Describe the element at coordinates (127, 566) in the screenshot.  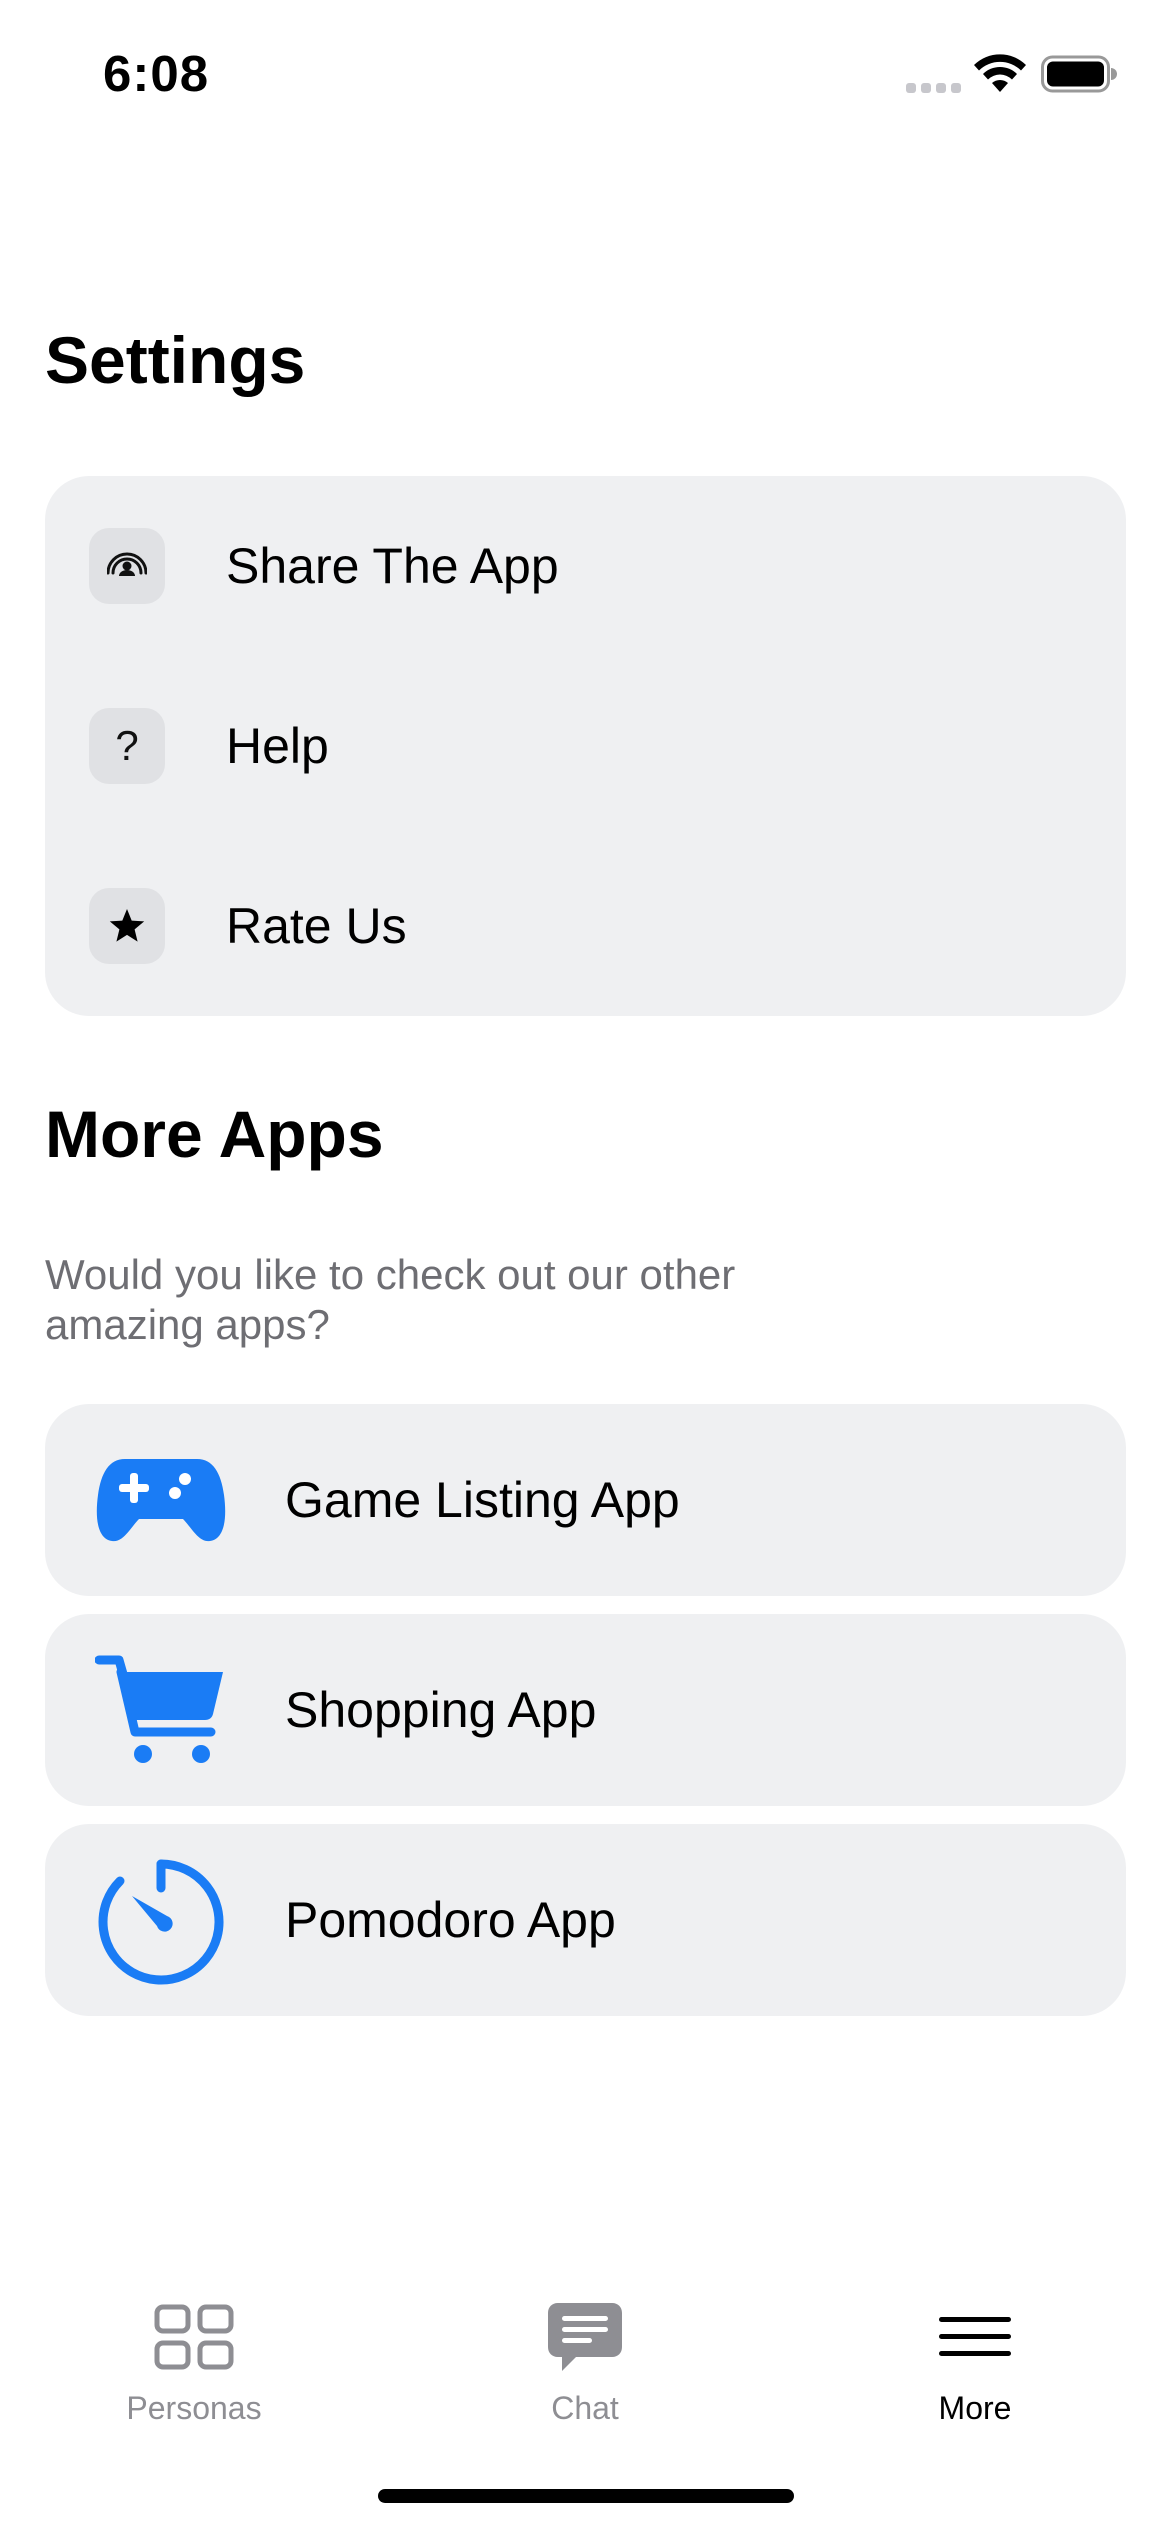
I see `share-icon` at that location.